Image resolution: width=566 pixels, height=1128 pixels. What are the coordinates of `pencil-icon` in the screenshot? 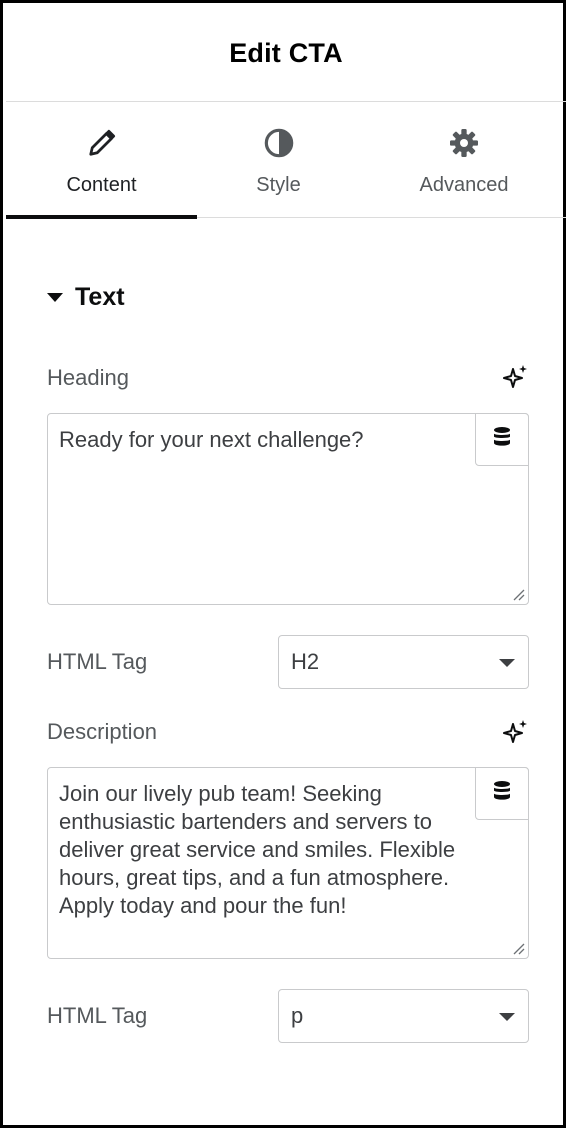 It's located at (102, 143).